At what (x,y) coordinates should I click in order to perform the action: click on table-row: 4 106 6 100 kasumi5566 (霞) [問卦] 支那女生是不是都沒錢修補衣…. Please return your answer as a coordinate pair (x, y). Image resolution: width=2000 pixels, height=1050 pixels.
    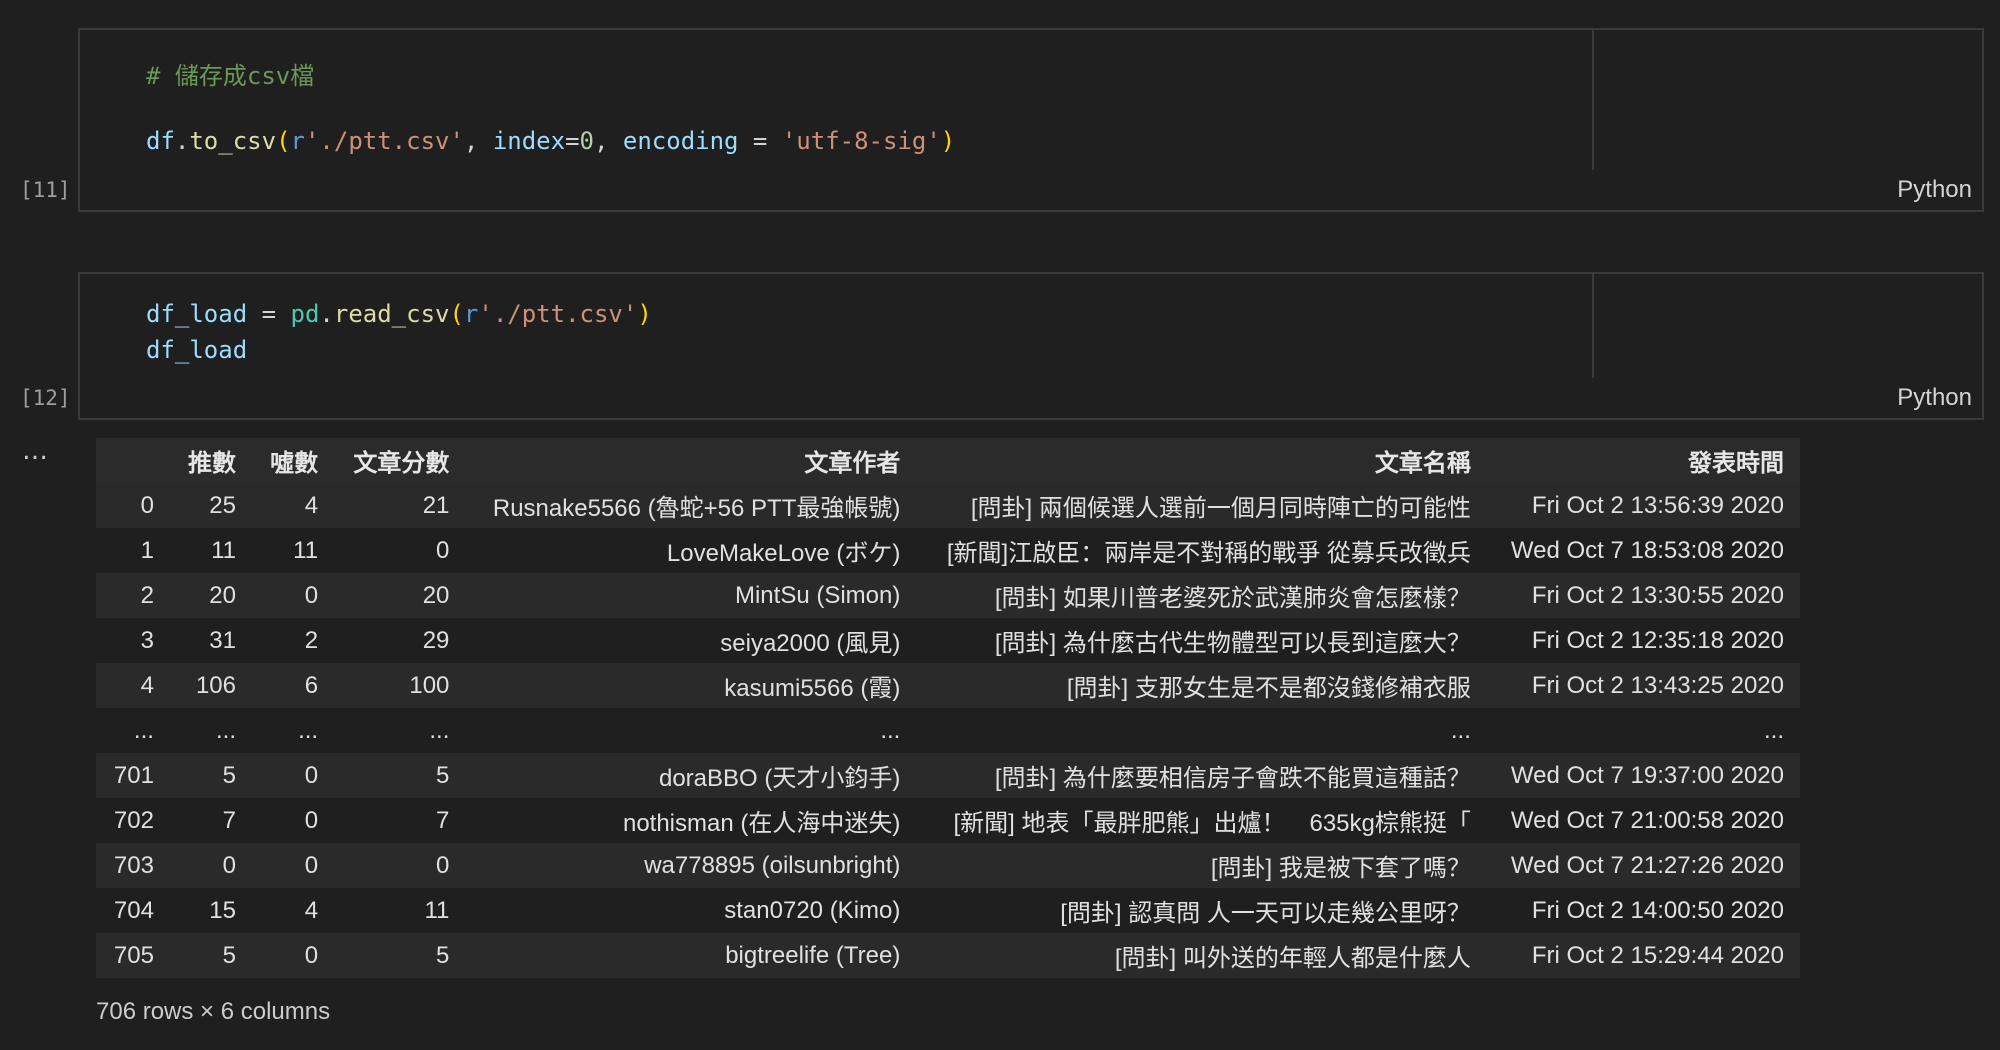
    Looking at the image, I should click on (948, 685).